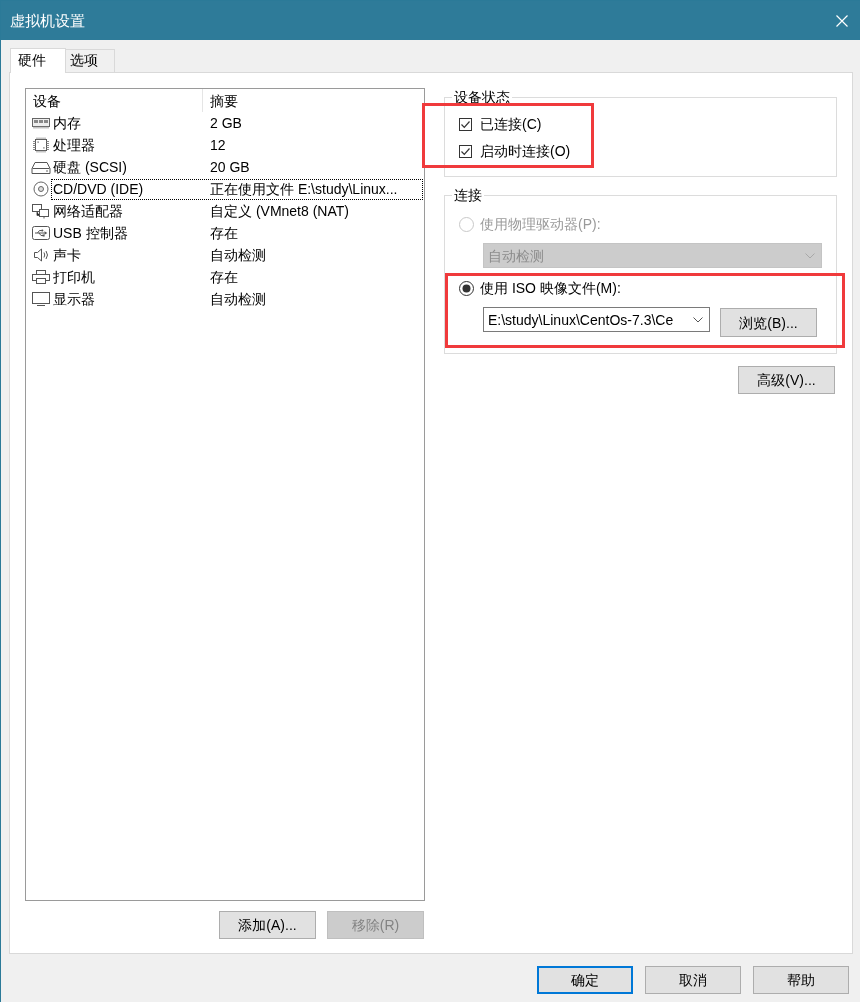  What do you see at coordinates (41, 123) in the screenshot?
I see `memory-module-icon` at bounding box center [41, 123].